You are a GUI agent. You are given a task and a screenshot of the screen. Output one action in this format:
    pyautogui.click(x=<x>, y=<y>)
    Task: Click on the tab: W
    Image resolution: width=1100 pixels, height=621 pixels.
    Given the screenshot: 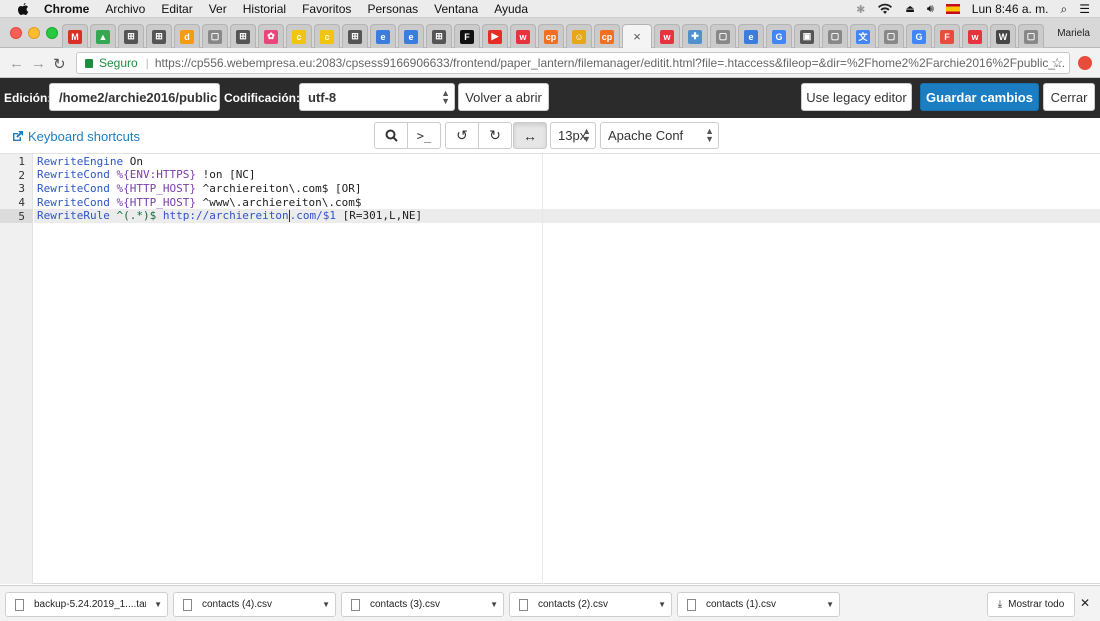 What is the action you would take?
    pyautogui.click(x=1003, y=36)
    